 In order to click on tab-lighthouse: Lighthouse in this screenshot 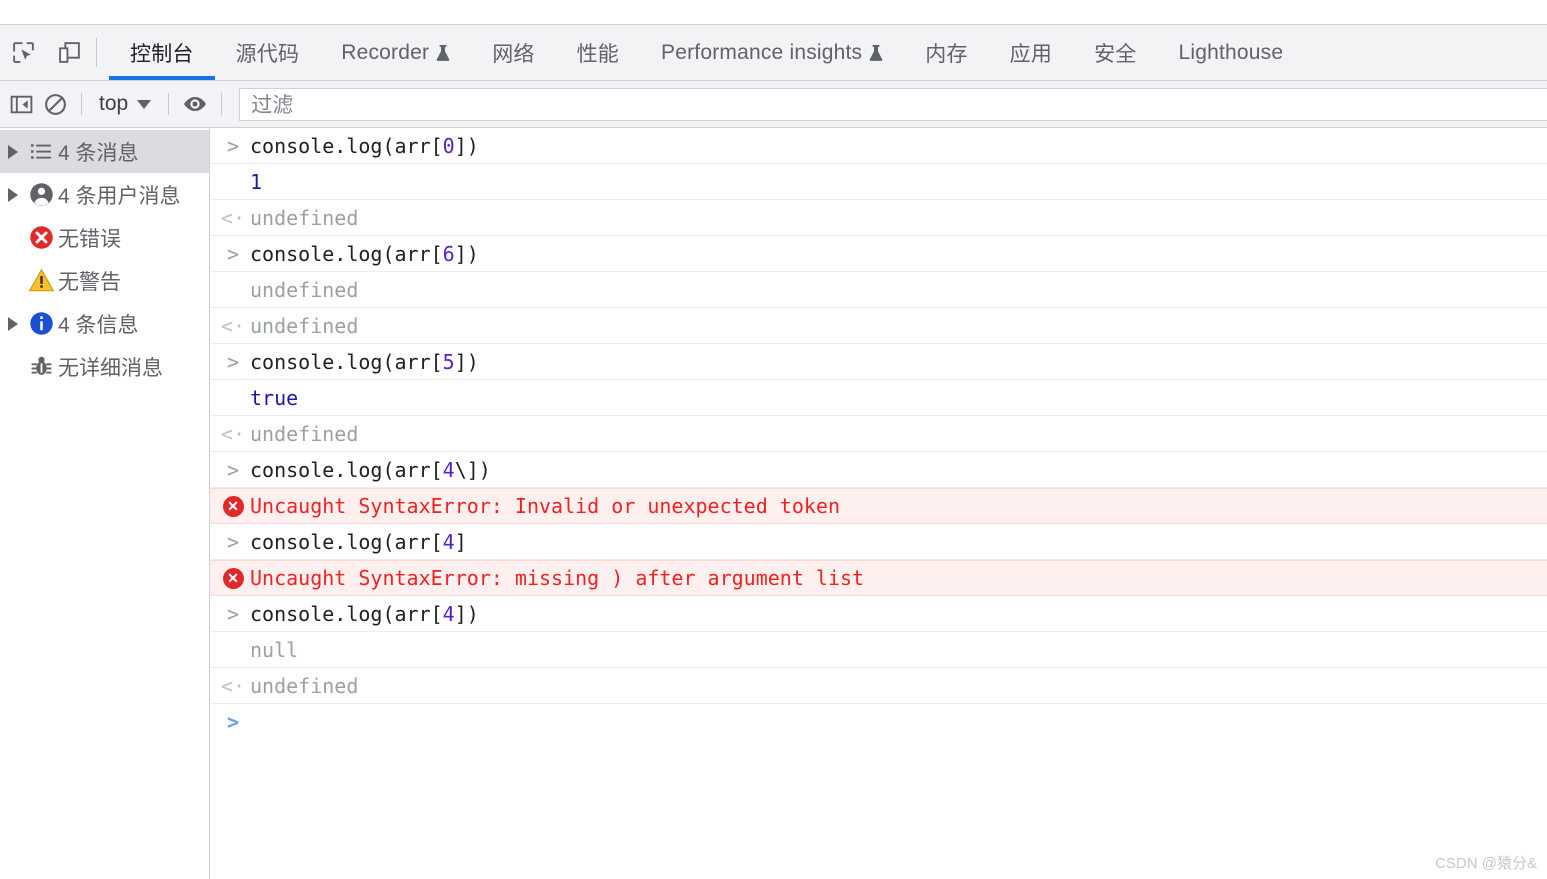, I will do `click(1230, 52)`.